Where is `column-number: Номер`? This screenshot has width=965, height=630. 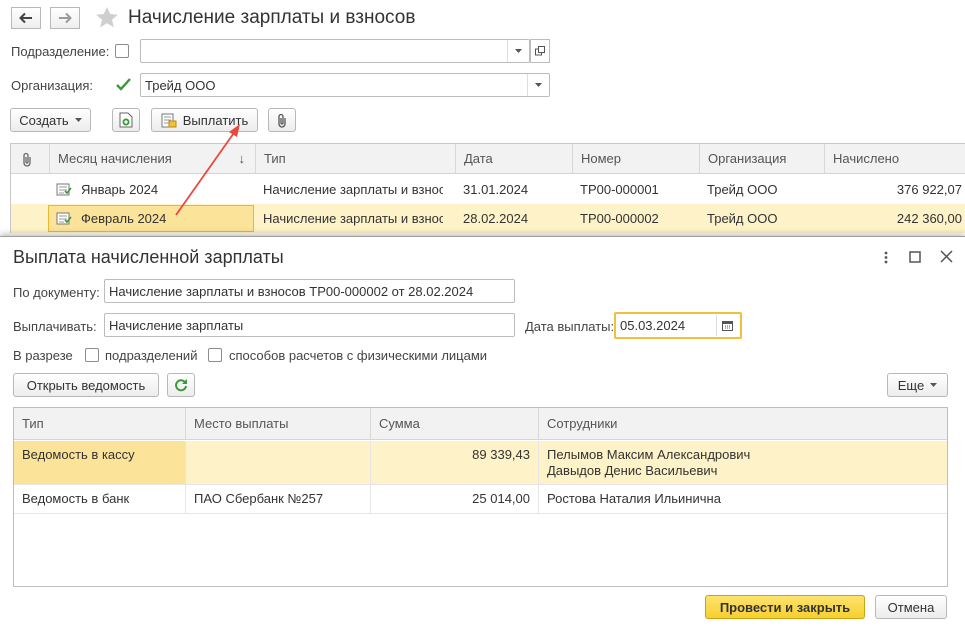 column-number: Номер is located at coordinates (635, 159).